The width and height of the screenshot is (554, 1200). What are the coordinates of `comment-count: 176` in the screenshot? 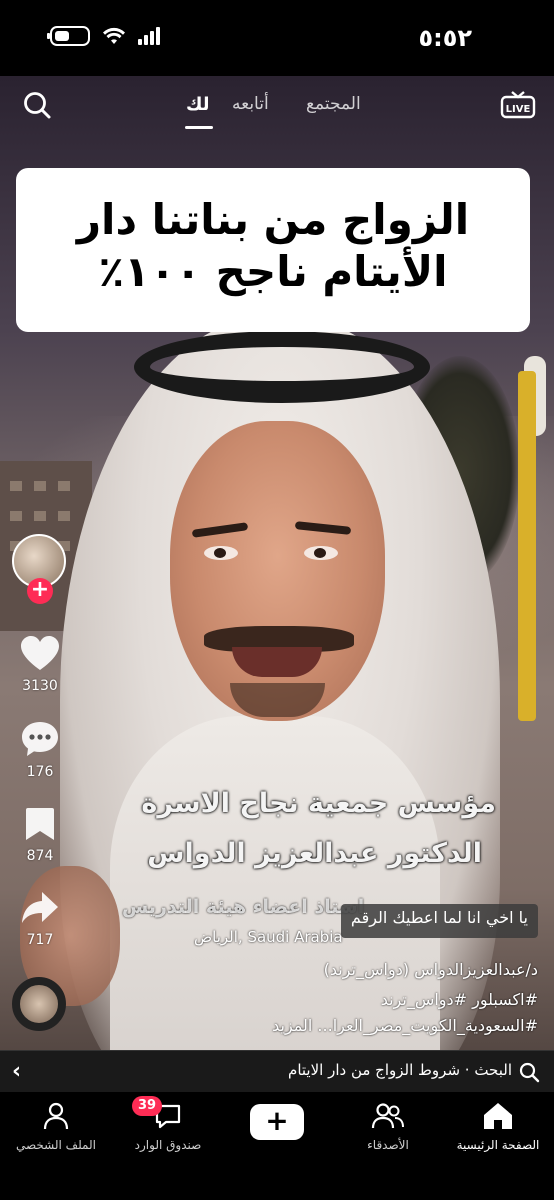 It's located at (40, 772).